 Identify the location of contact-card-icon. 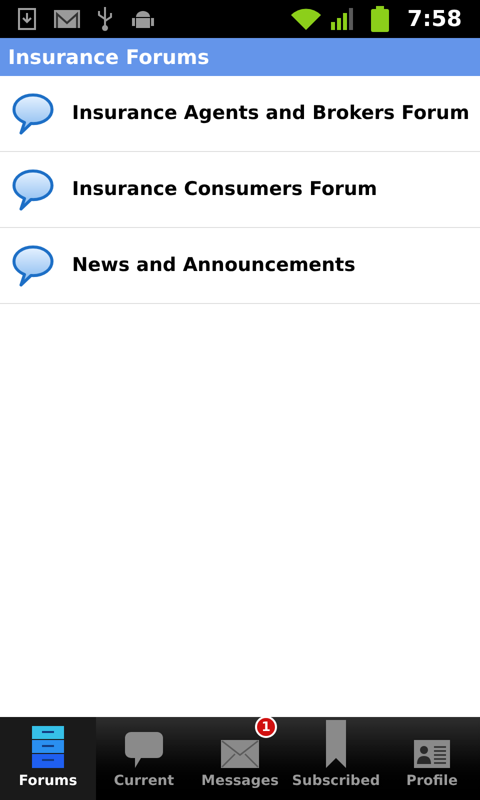
(432, 754).